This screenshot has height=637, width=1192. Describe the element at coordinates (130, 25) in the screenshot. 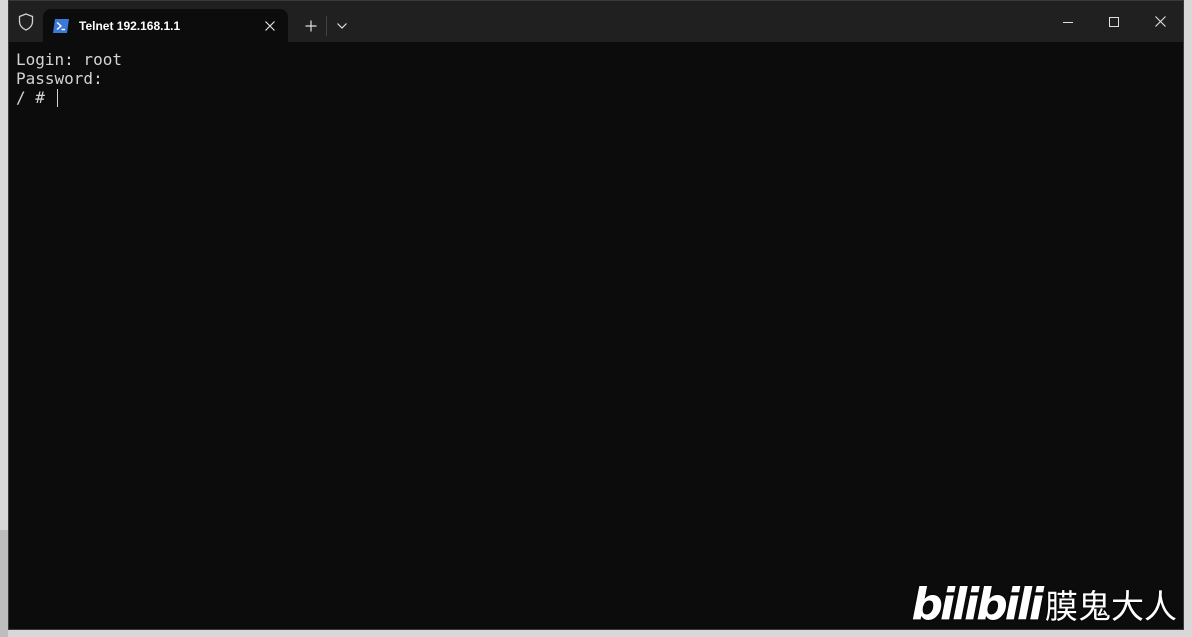

I see `tab-title: Telnet 192.168.1.1` at that location.